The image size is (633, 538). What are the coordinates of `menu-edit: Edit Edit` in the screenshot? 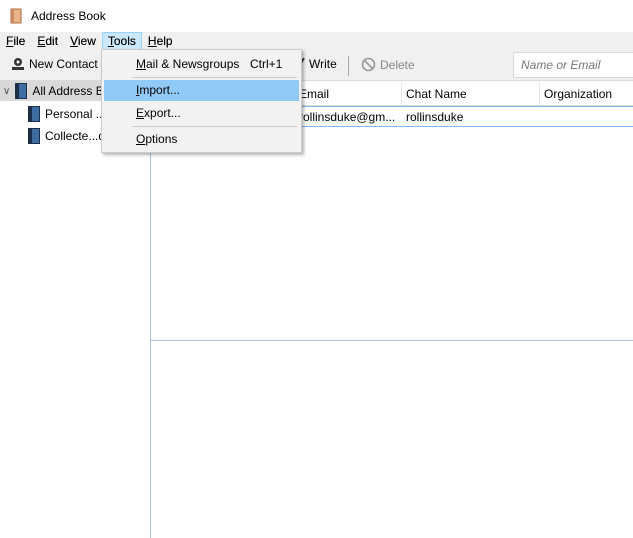 It's located at (47, 41).